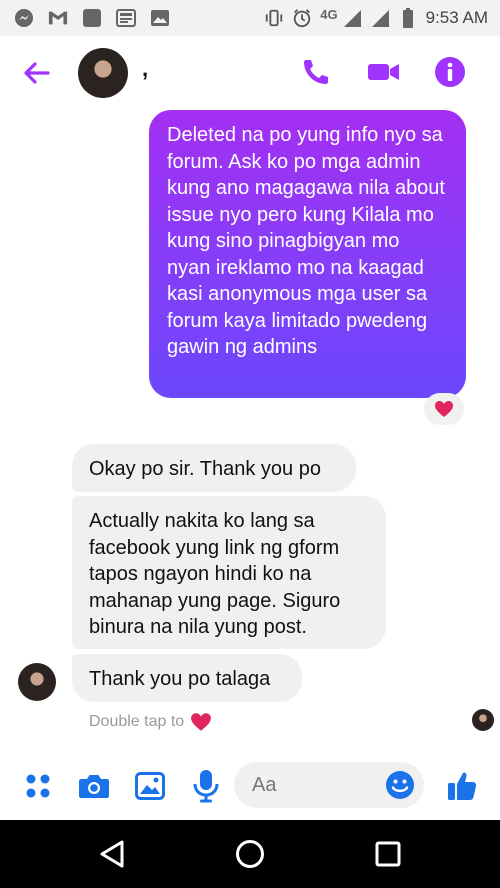  I want to click on system-navigation-bar, so click(250, 854).